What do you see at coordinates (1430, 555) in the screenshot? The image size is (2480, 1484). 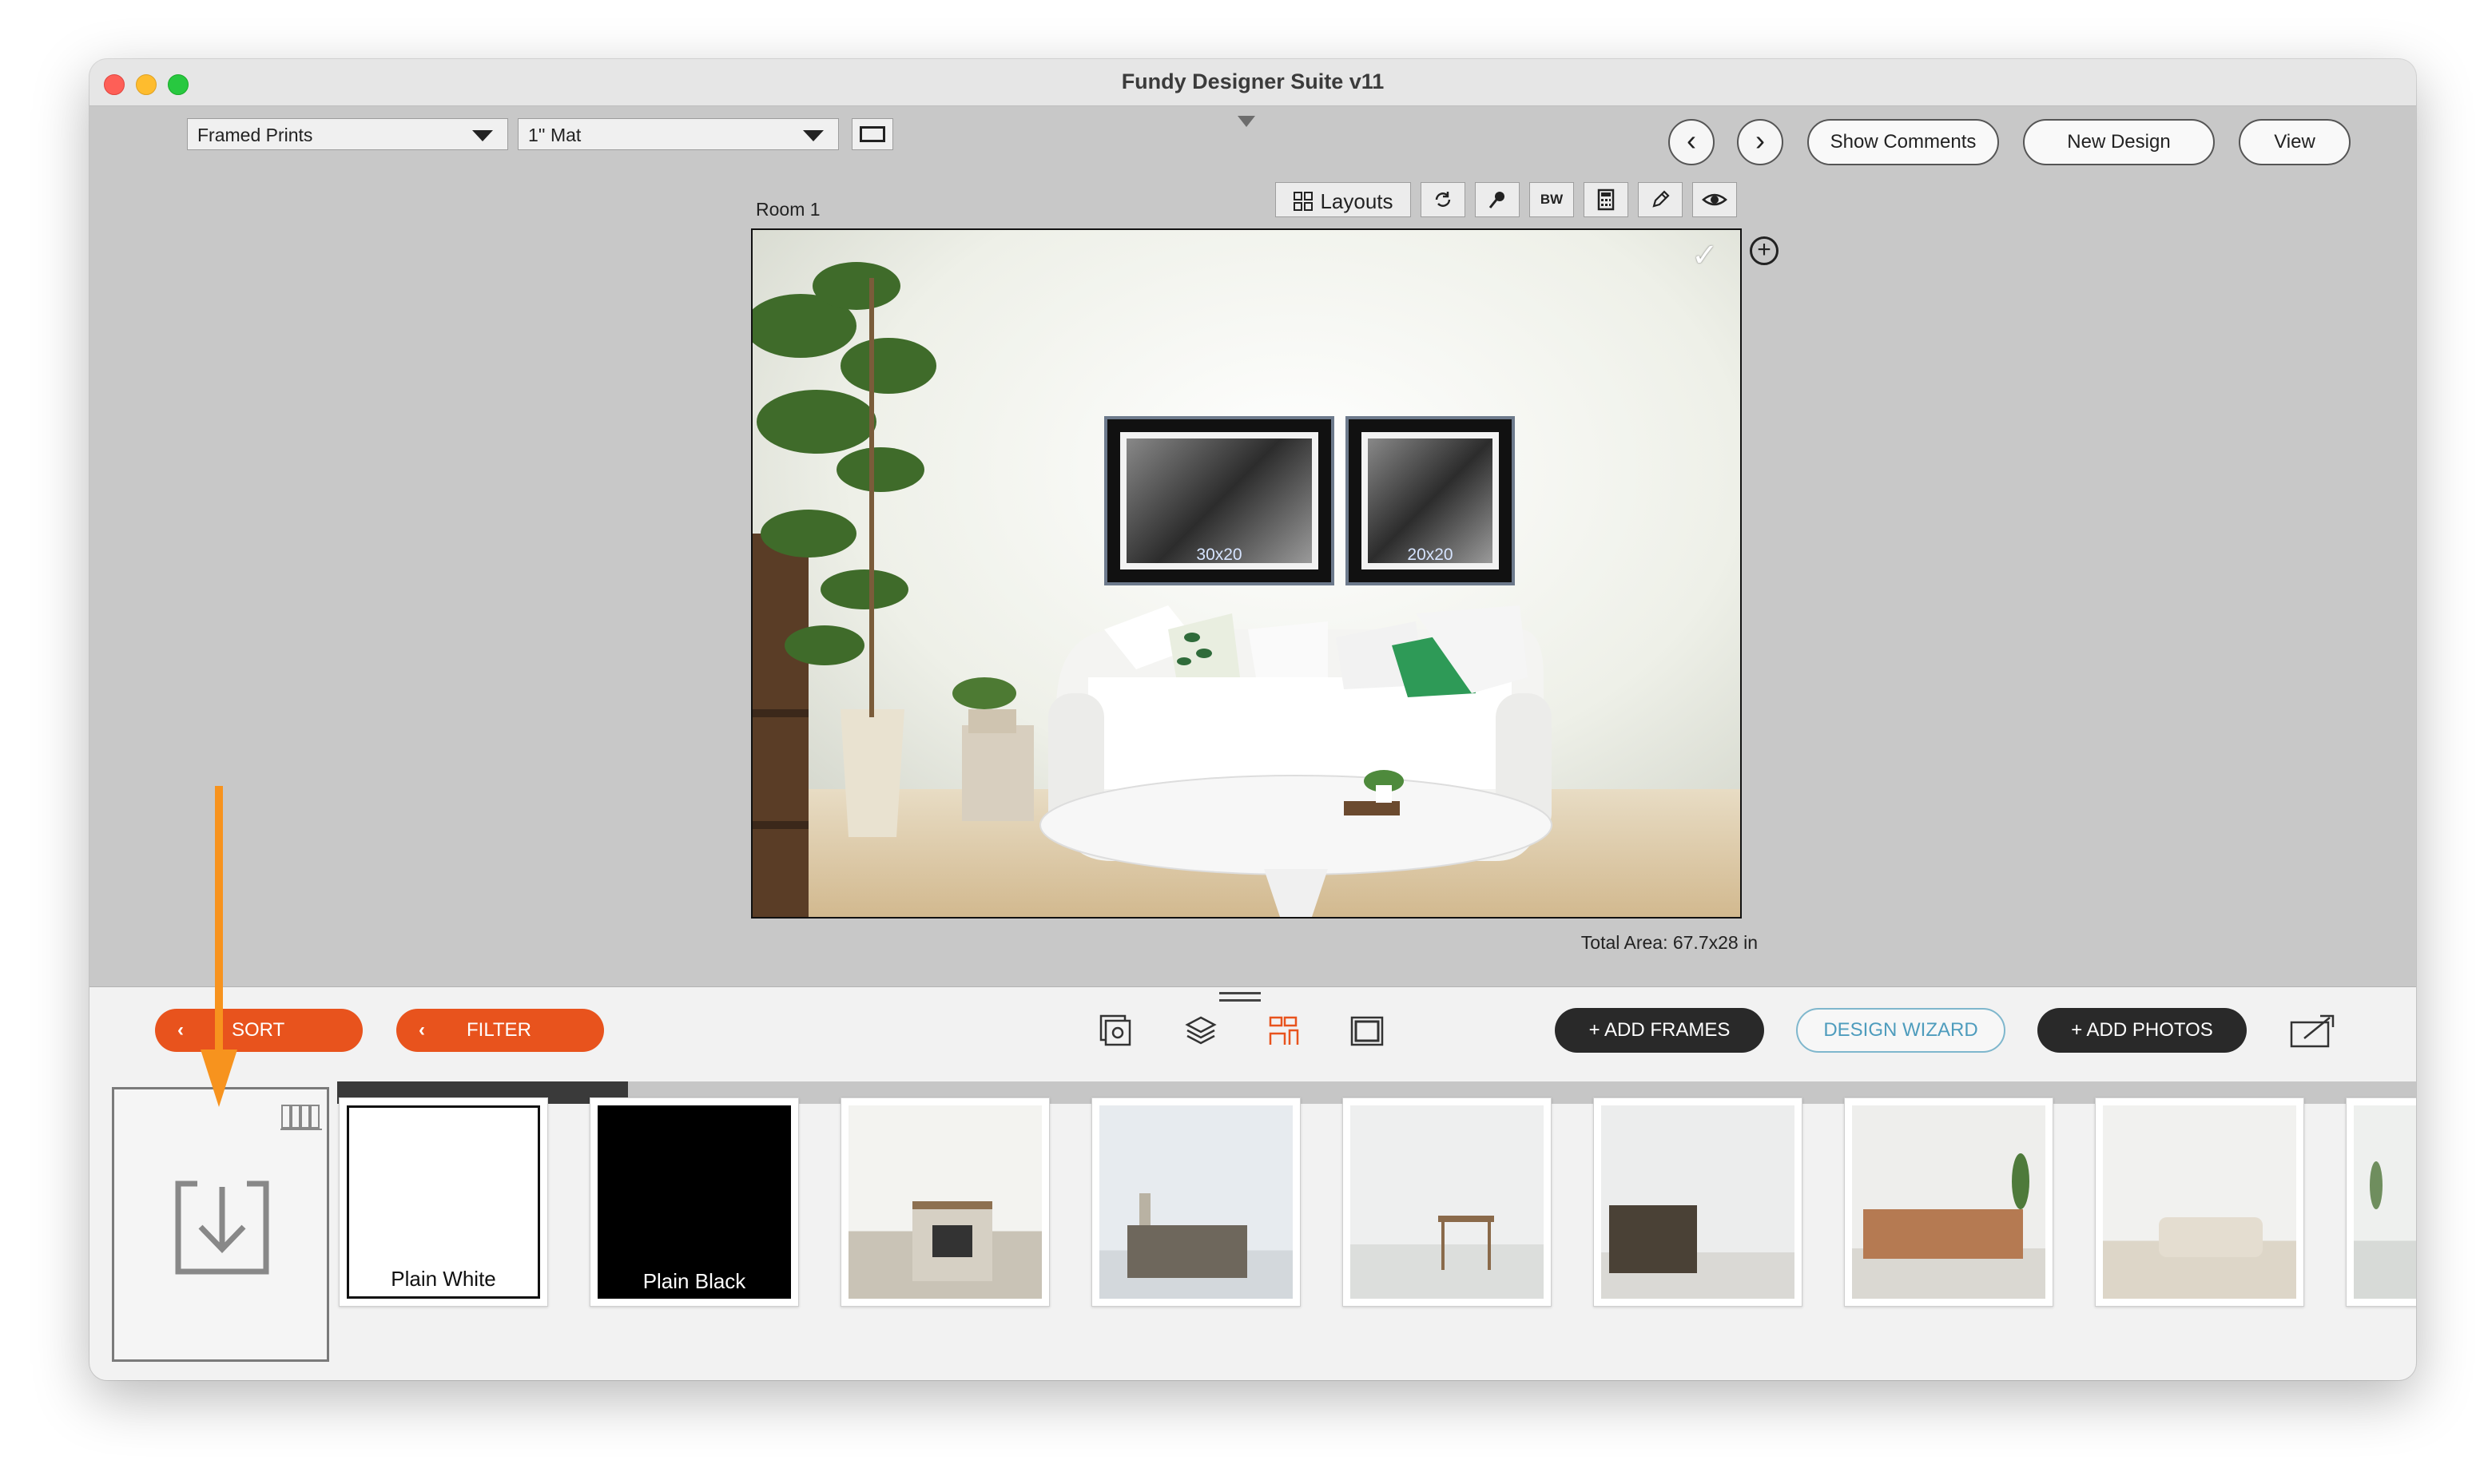 I see `frame-size-label: 20x20` at bounding box center [1430, 555].